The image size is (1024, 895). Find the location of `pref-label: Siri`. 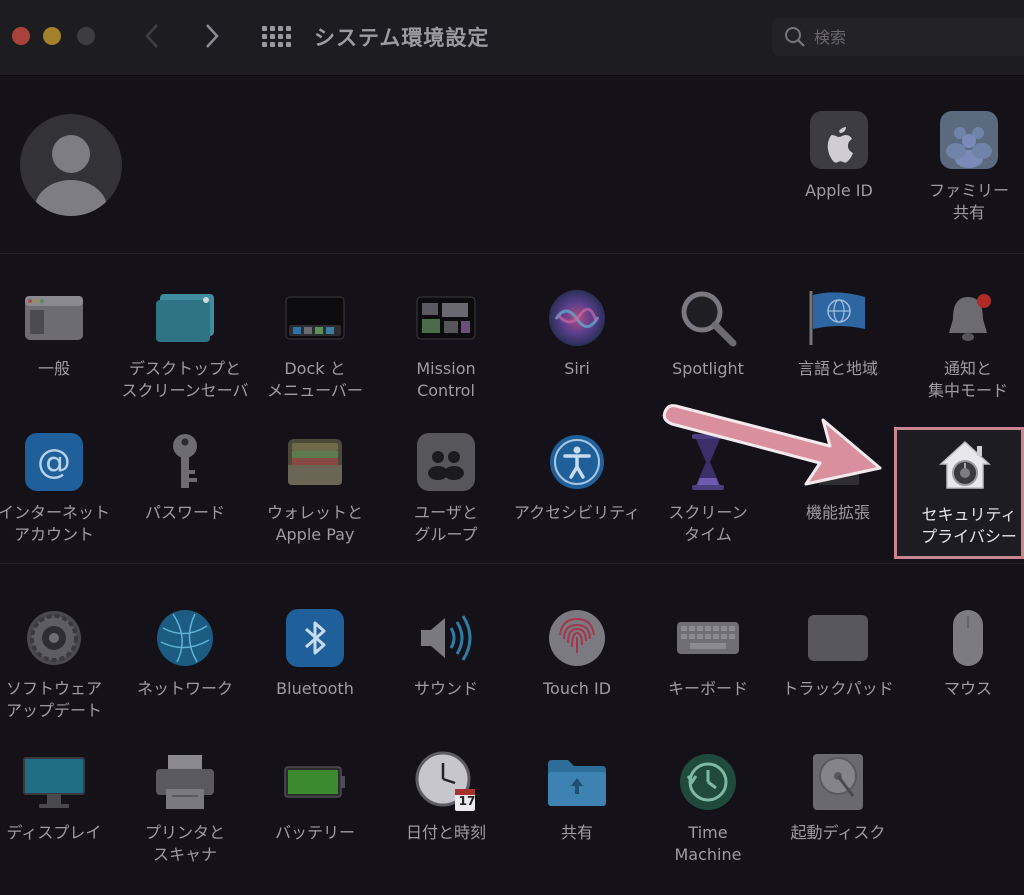

pref-label: Siri is located at coordinates (577, 368).